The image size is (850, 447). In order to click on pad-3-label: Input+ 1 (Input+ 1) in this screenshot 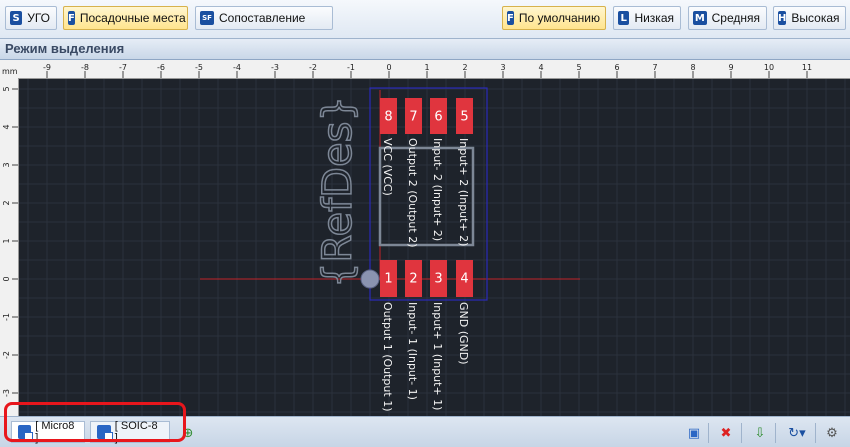, I will do `click(437, 356)`.